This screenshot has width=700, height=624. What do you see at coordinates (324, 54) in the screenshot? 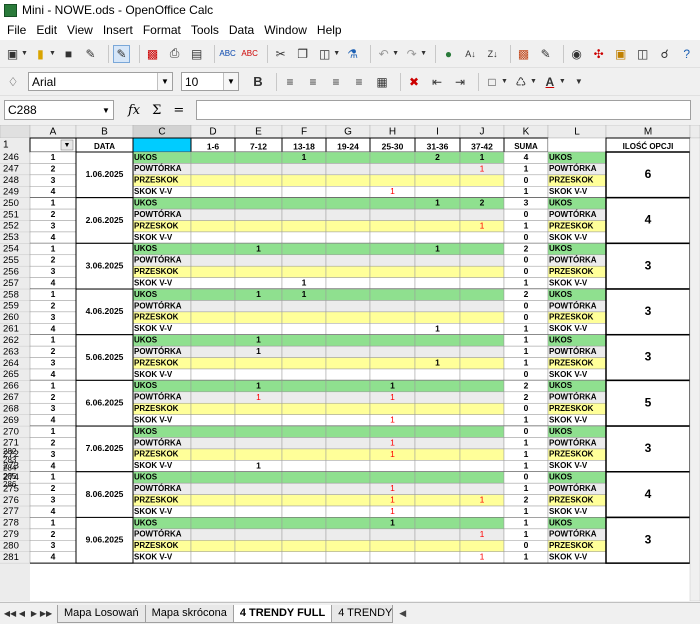
I see `paste-icon: ◫` at bounding box center [324, 54].